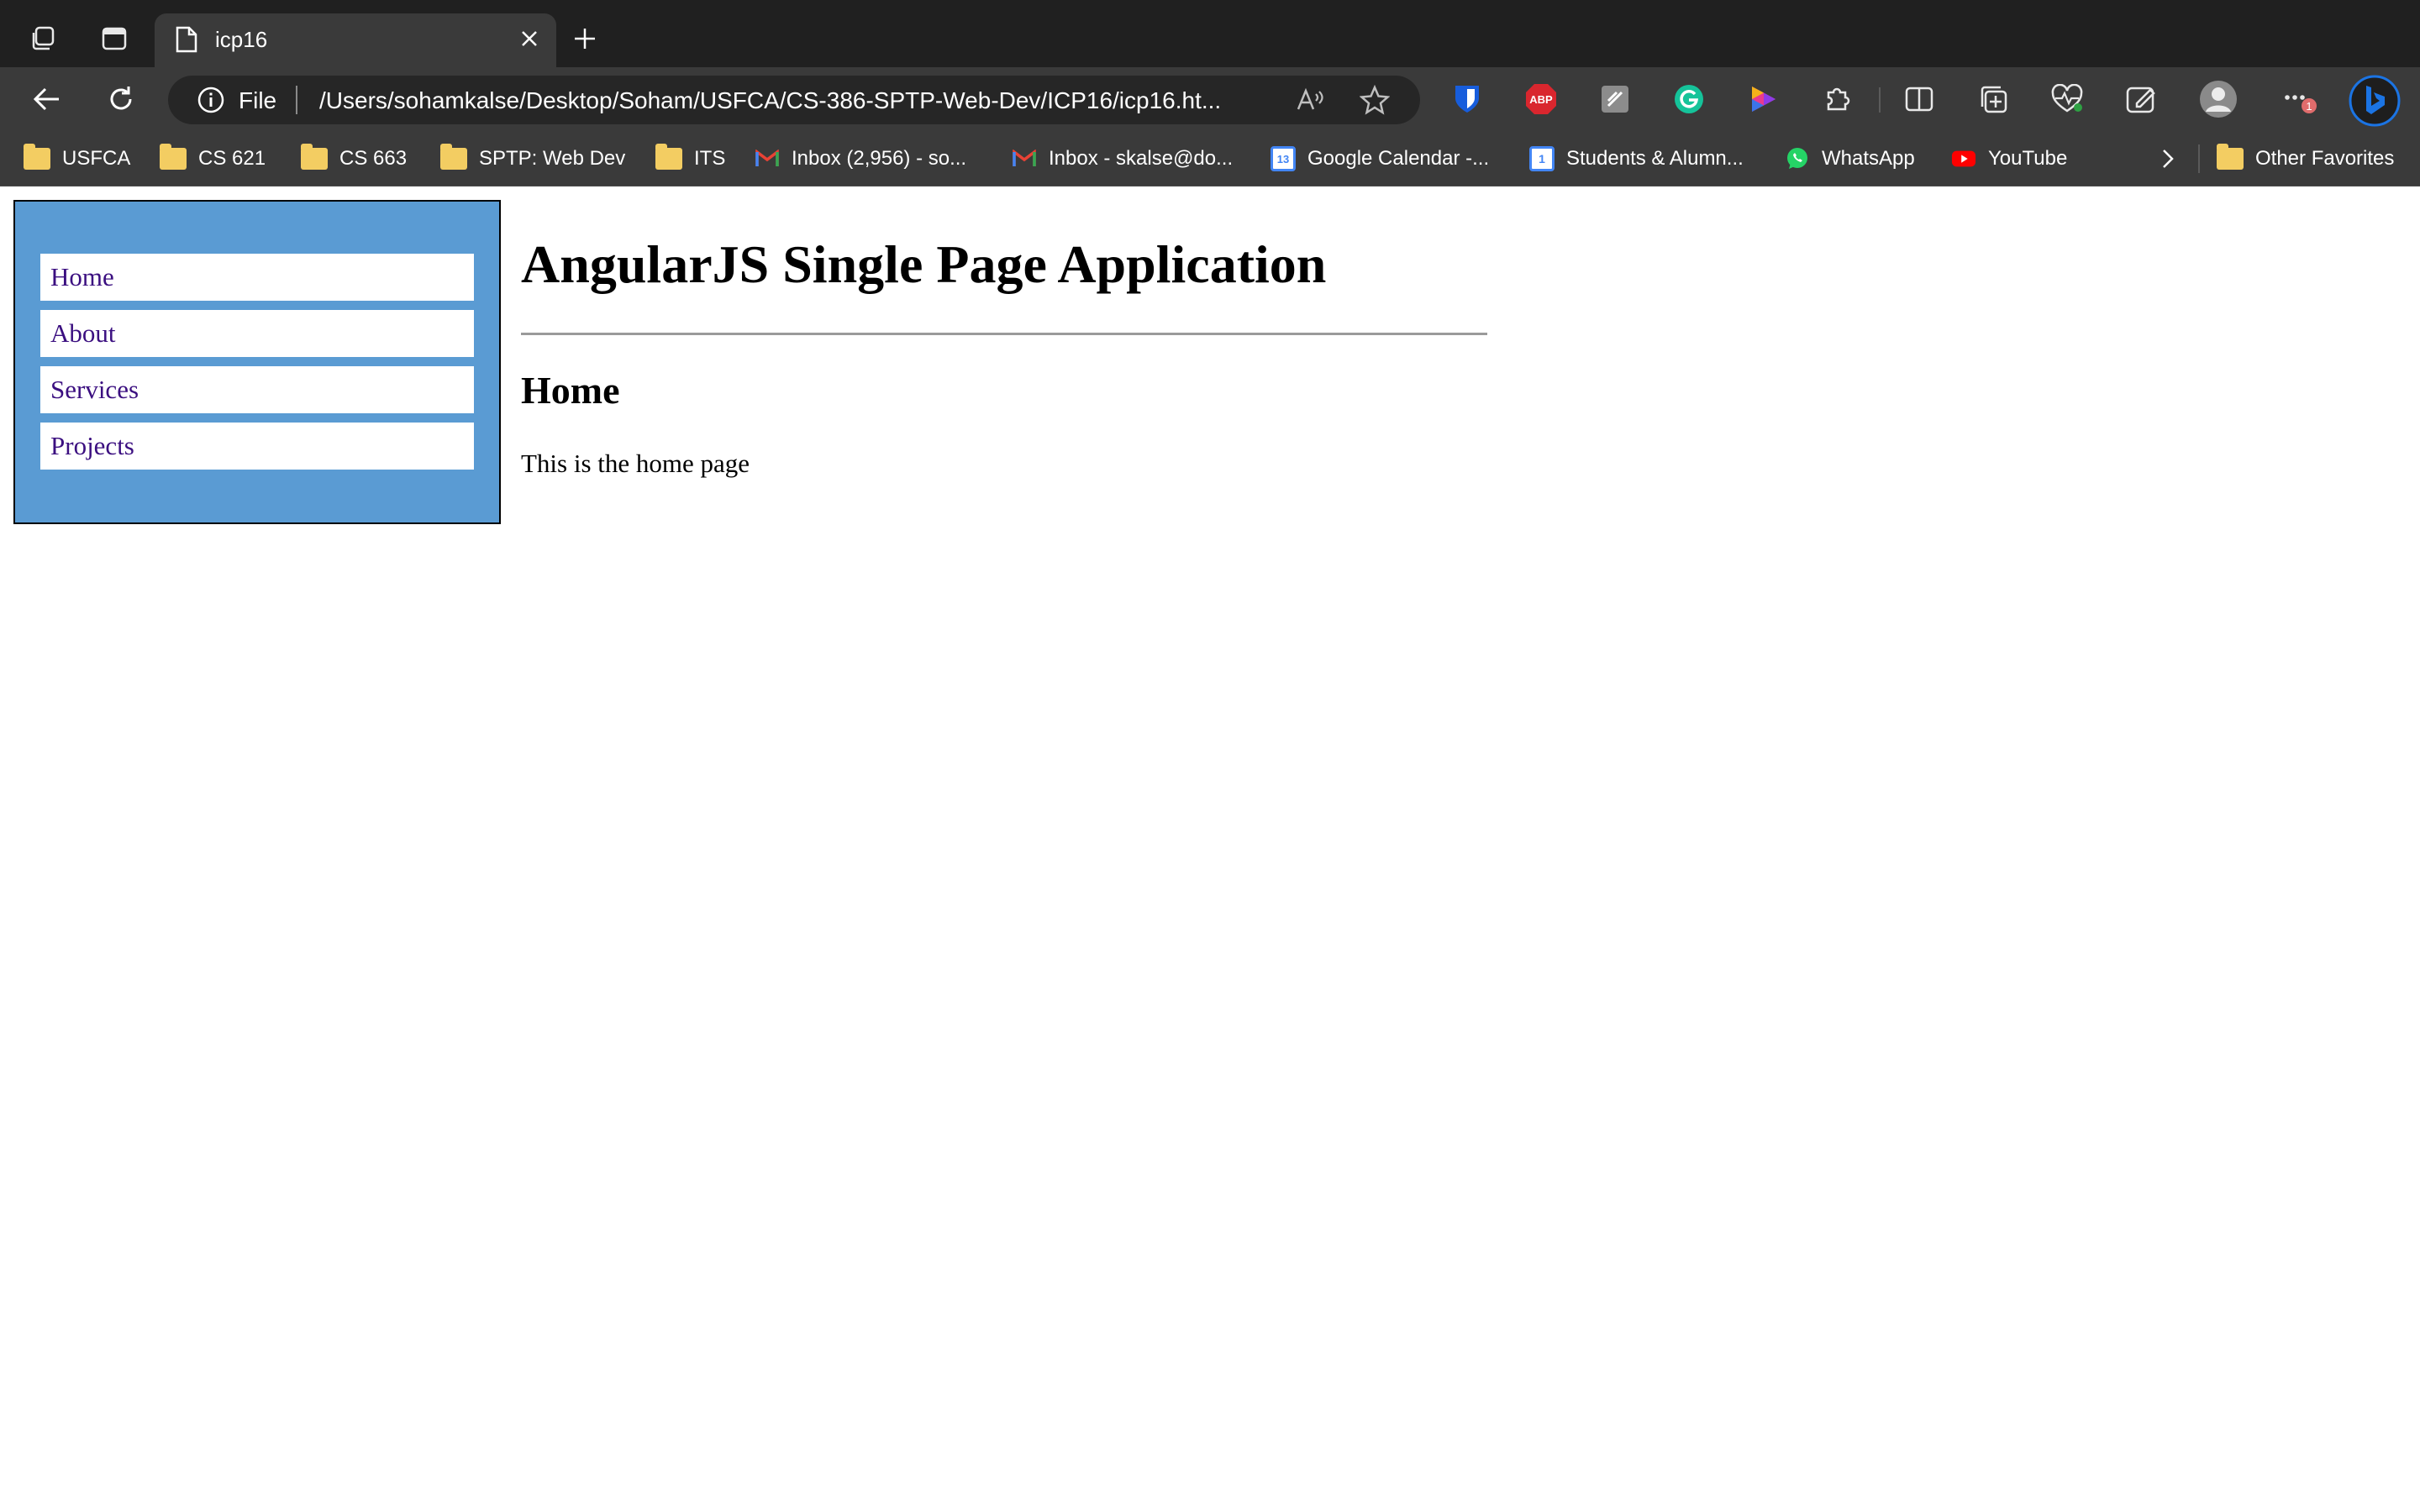  Describe the element at coordinates (296, 100) in the screenshot. I see `url-separator` at that location.